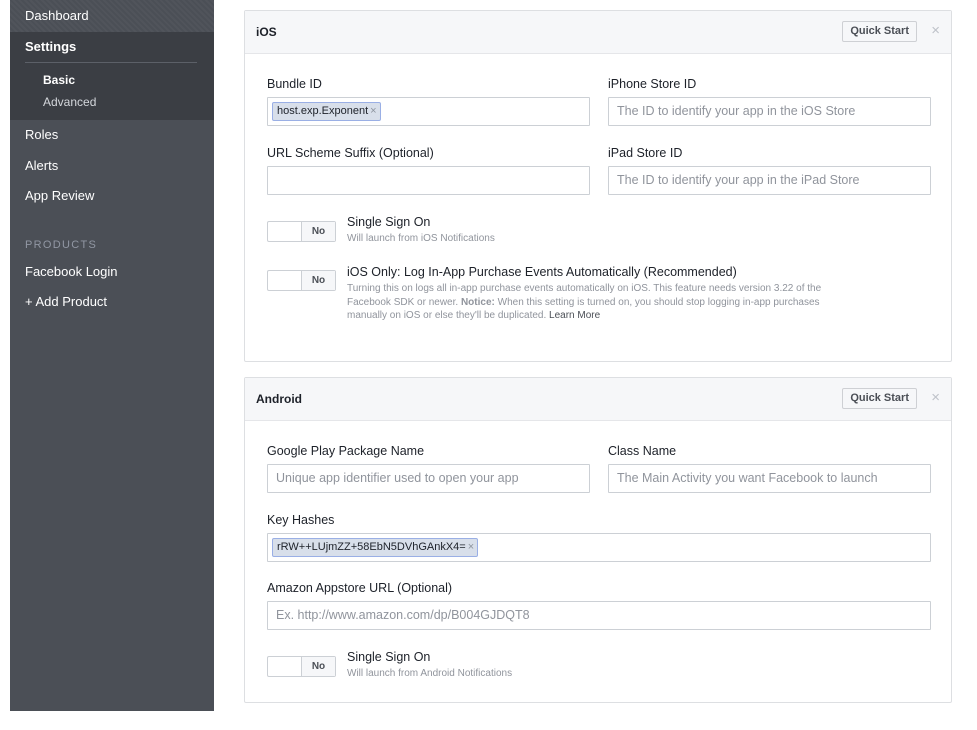 This screenshot has height=730, width=977. Describe the element at coordinates (323, 111) in the screenshot. I see `bundle-id-token-text: host.exp.Exponent` at that location.